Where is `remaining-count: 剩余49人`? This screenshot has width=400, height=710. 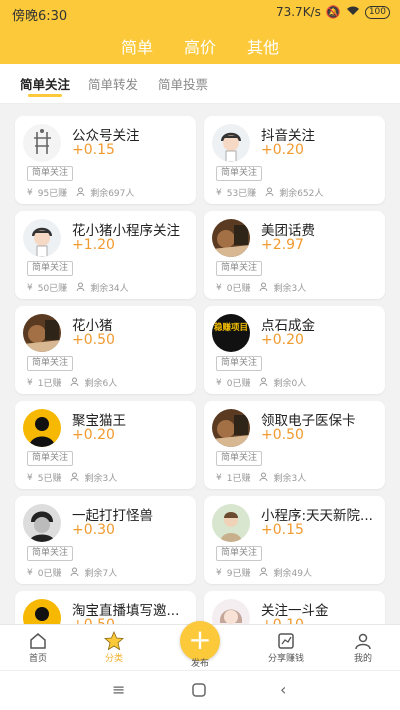 remaining-count: 剩余49人 is located at coordinates (292, 574).